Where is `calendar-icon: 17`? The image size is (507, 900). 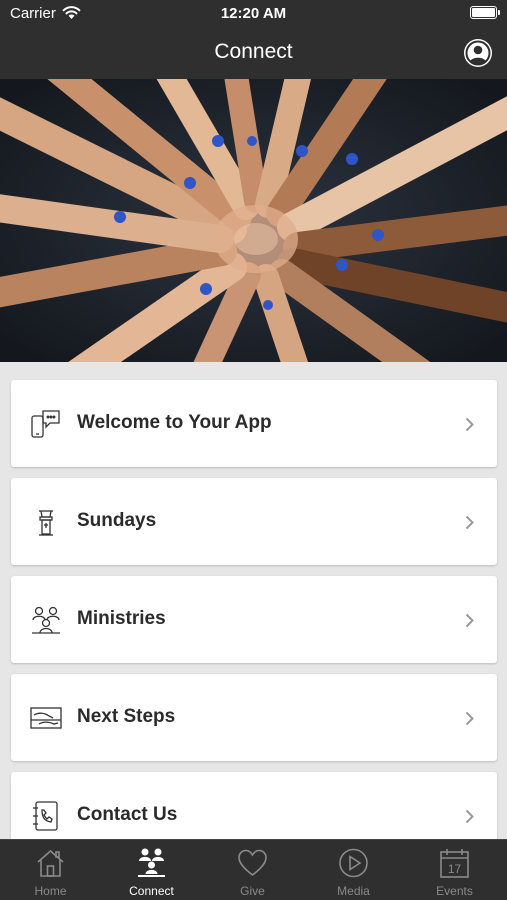 calendar-icon: 17 is located at coordinates (454, 863).